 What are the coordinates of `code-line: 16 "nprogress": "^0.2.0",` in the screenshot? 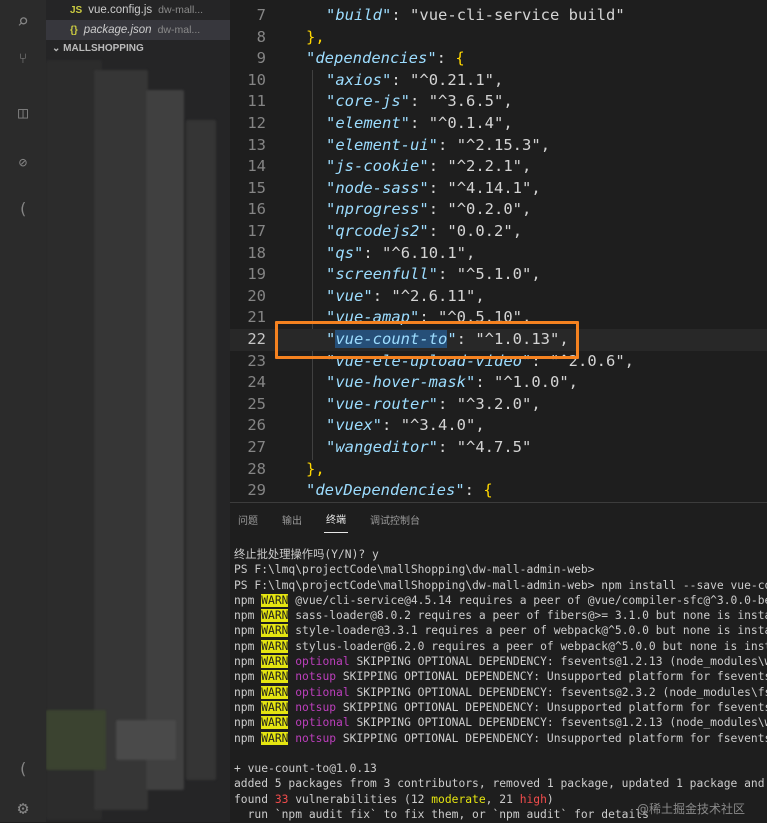 It's located at (498, 210).